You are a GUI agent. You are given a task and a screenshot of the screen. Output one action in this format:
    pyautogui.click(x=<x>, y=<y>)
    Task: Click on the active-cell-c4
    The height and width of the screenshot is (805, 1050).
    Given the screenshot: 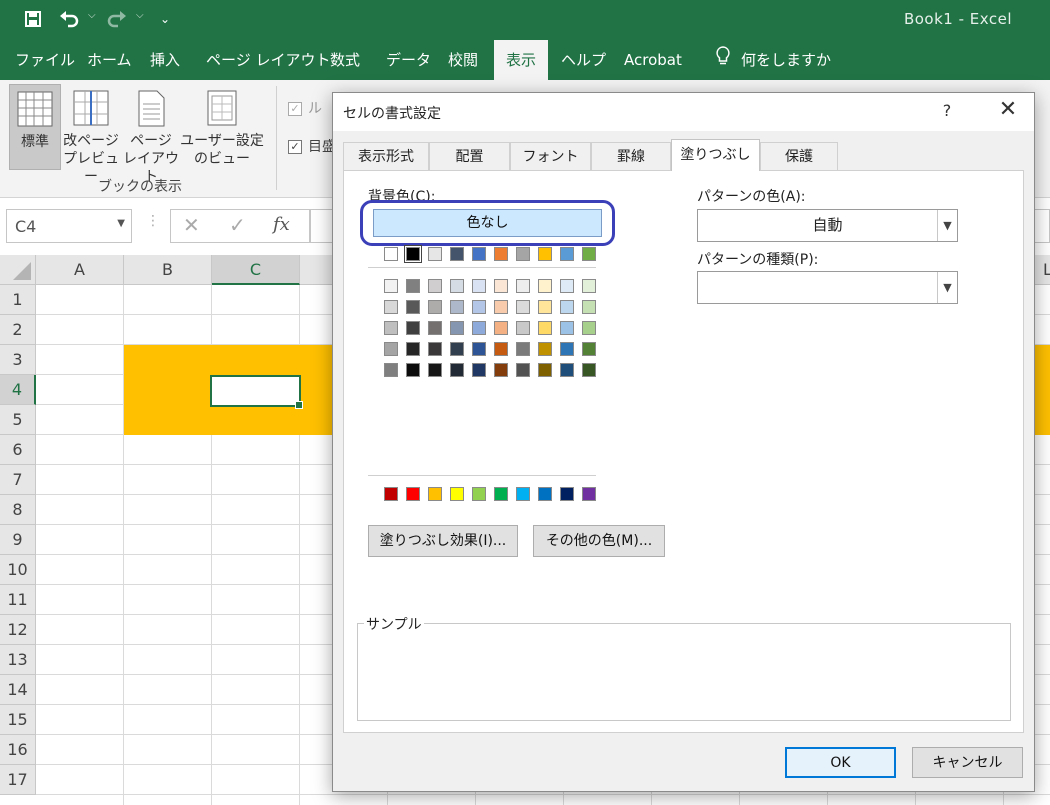 What is the action you would take?
    pyautogui.click(x=256, y=392)
    